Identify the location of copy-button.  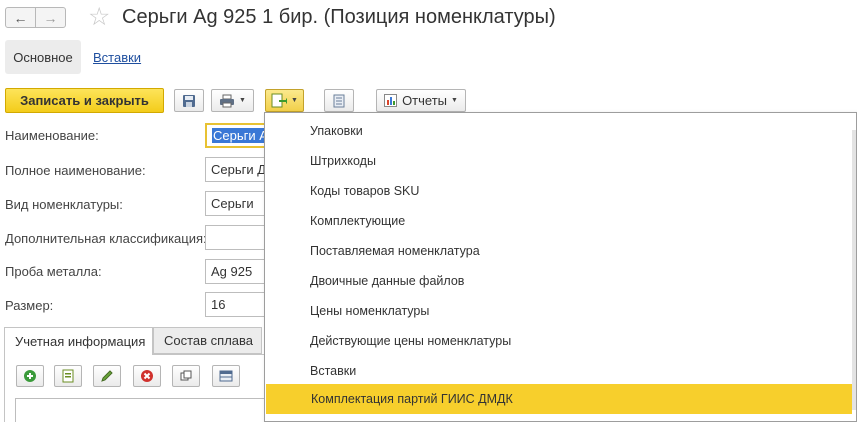
(186, 376).